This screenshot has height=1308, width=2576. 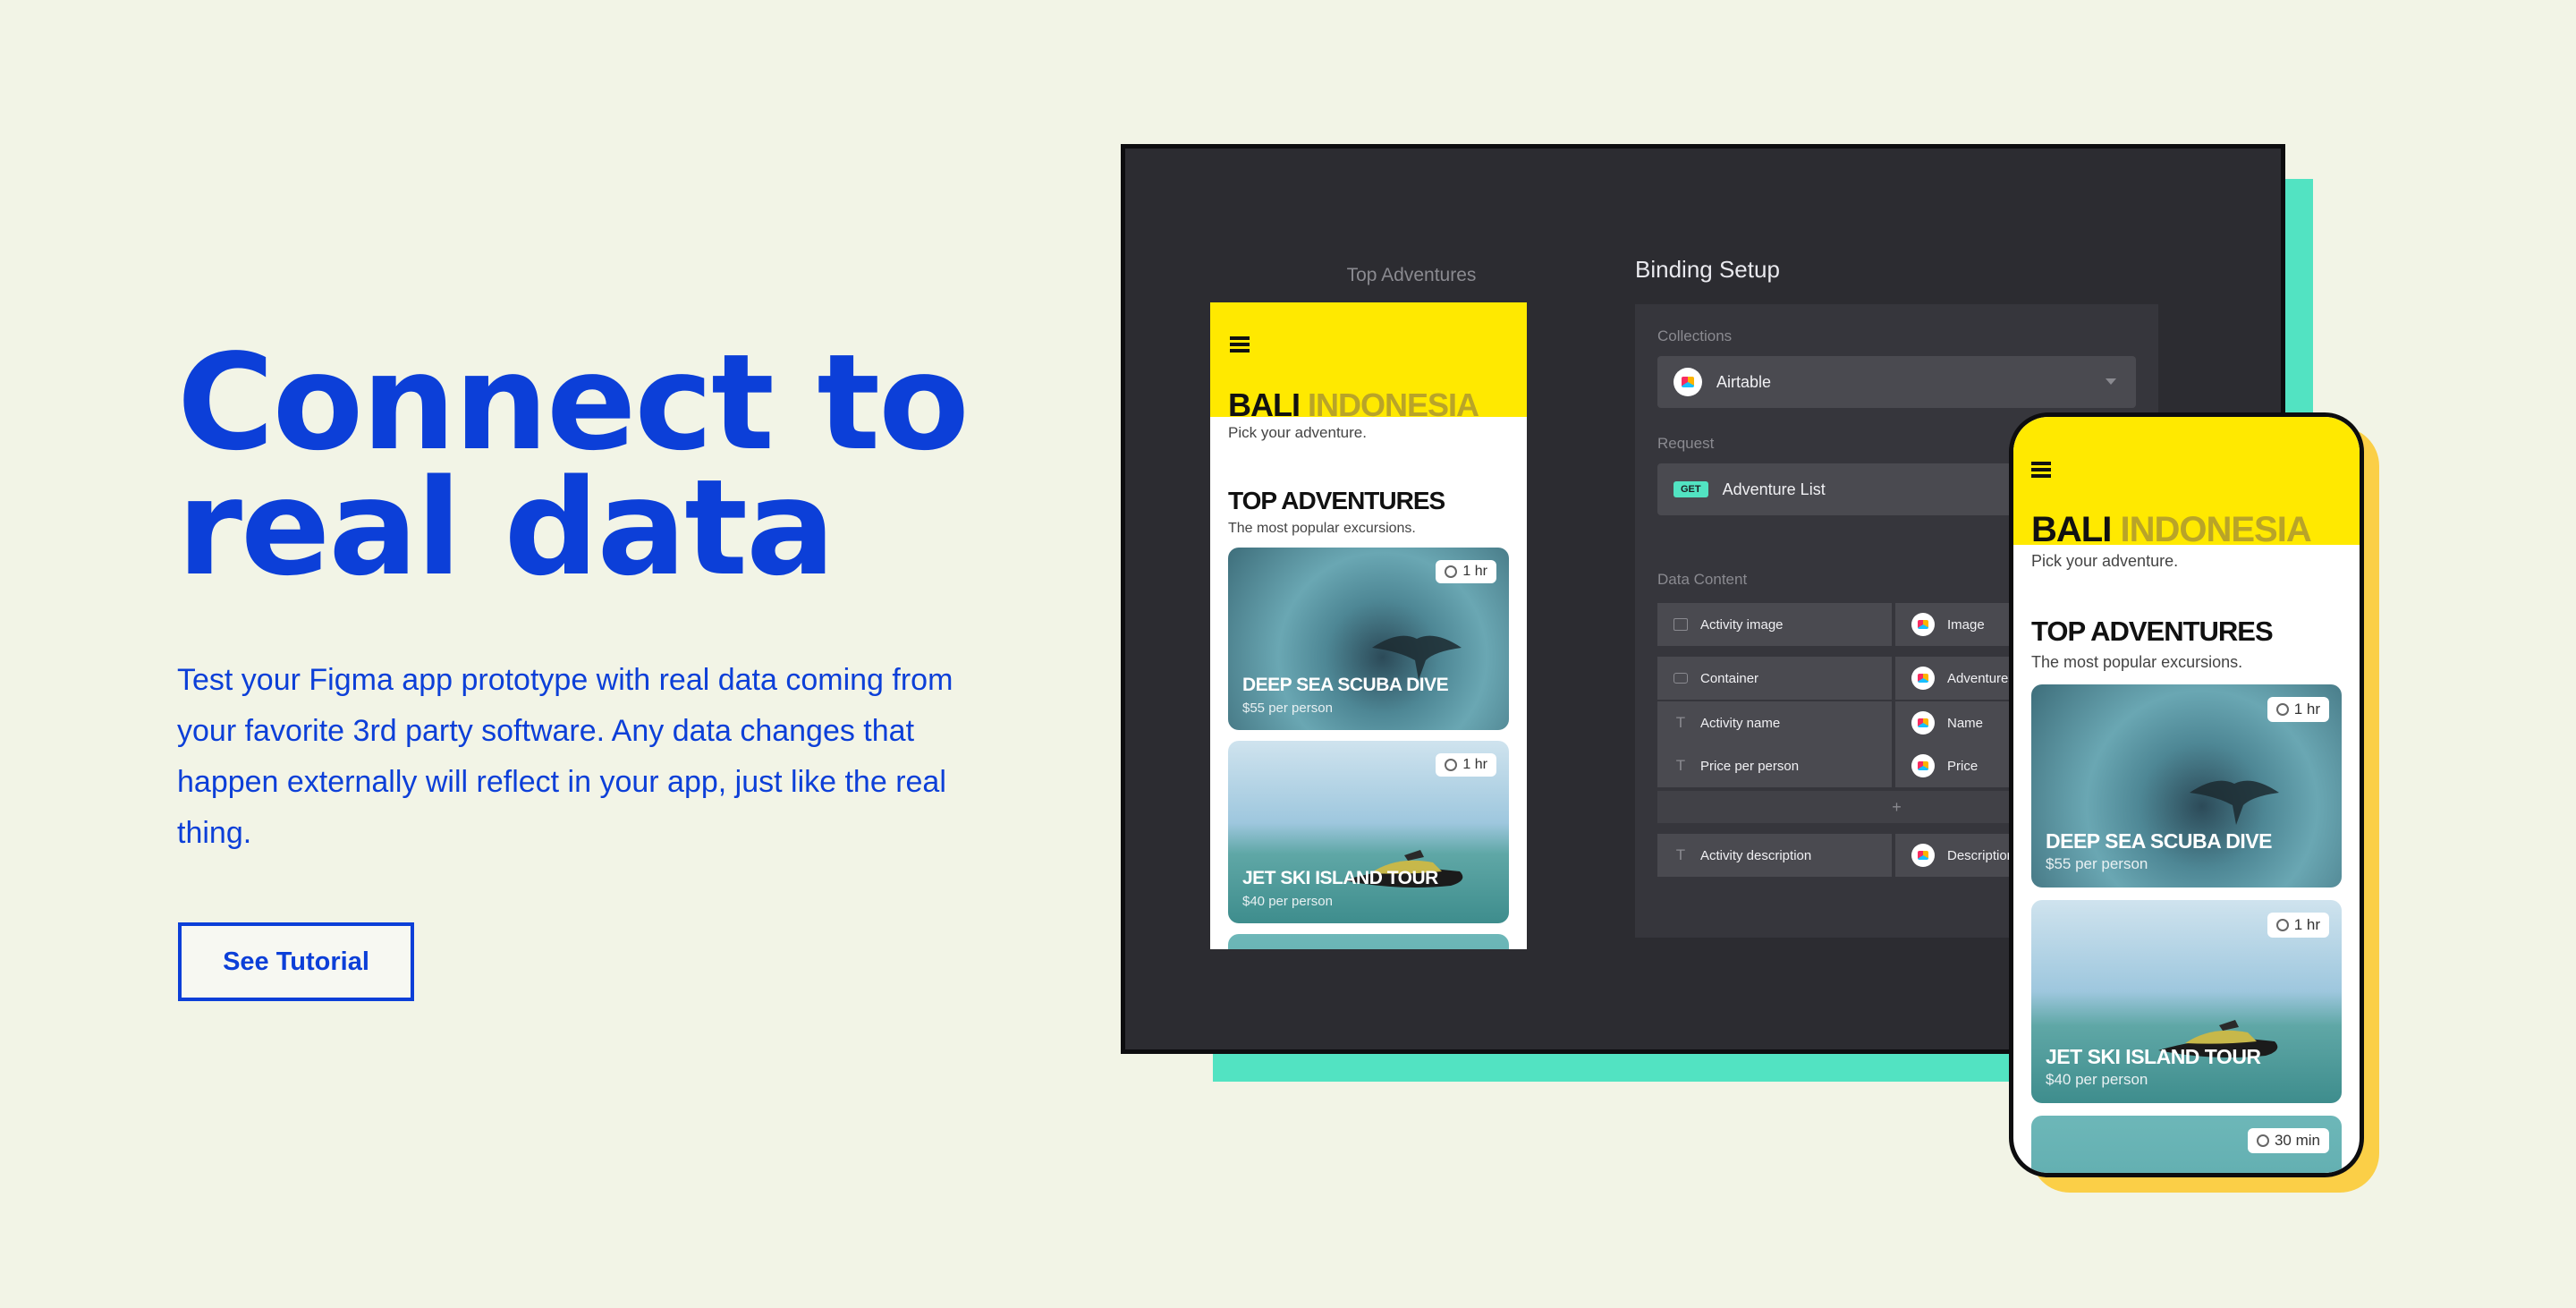 What do you see at coordinates (2297, 1140) in the screenshot?
I see `duration-text: 30 min` at bounding box center [2297, 1140].